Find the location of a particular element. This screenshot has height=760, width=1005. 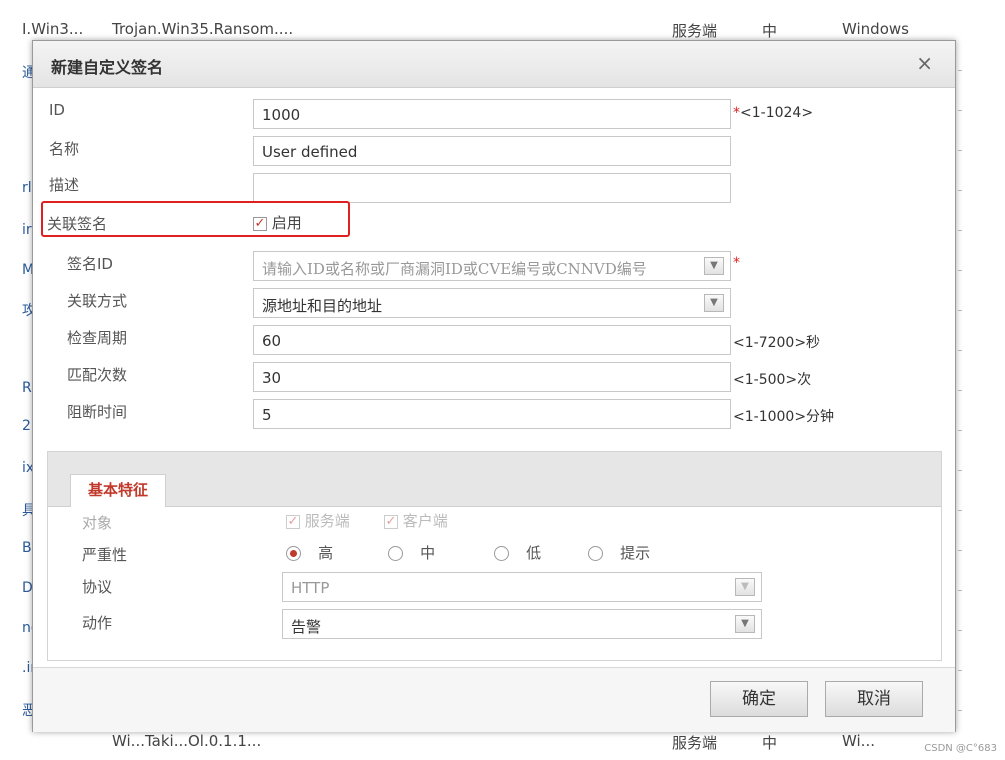

object-client-checkbox: ✓ 客户端 is located at coordinates (416, 520).